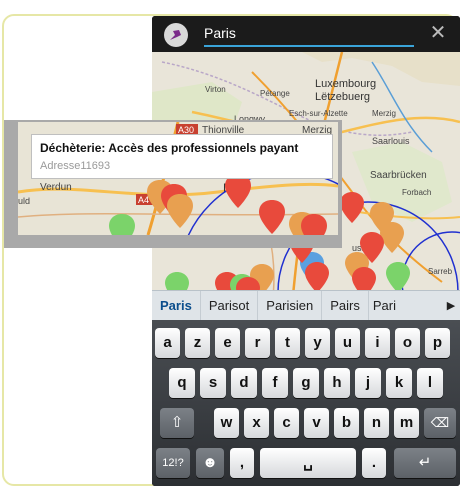 The height and width of the screenshot is (490, 465). What do you see at coordinates (275, 93) in the screenshot?
I see `map-label-petange: Pétange` at bounding box center [275, 93].